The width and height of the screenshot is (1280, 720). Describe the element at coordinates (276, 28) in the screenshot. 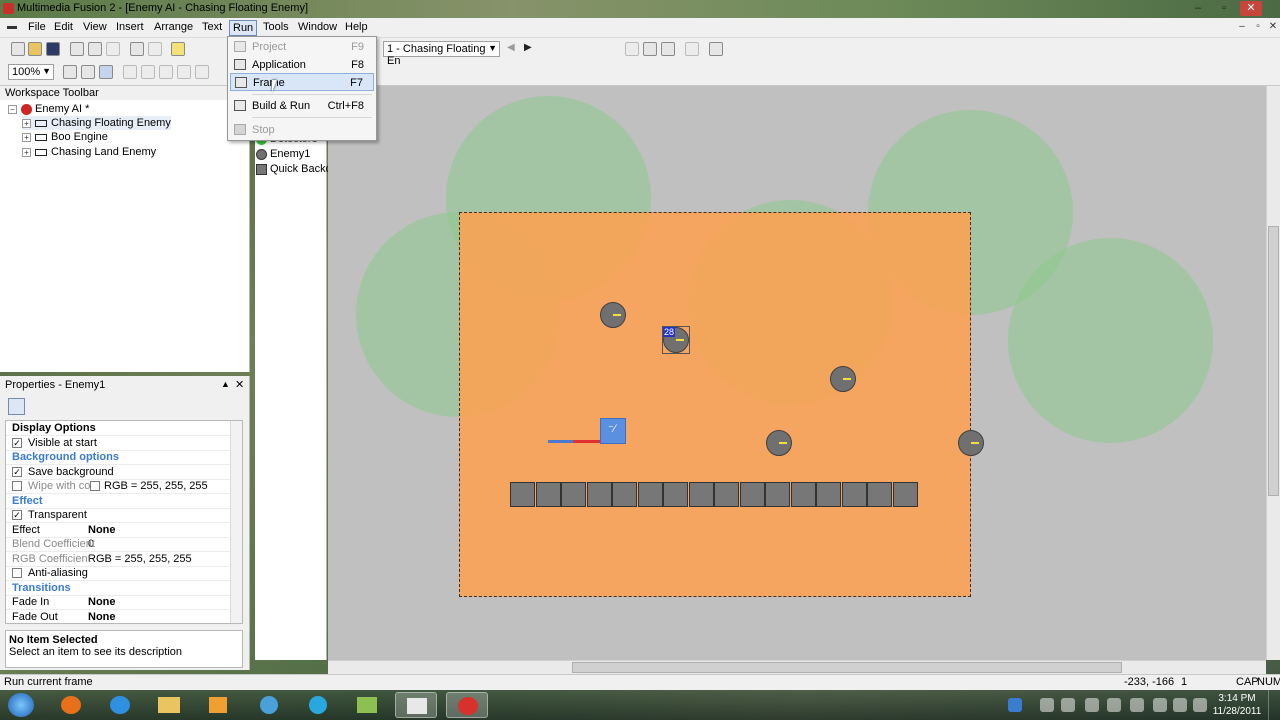

I see `menu-tools: Tools` at that location.